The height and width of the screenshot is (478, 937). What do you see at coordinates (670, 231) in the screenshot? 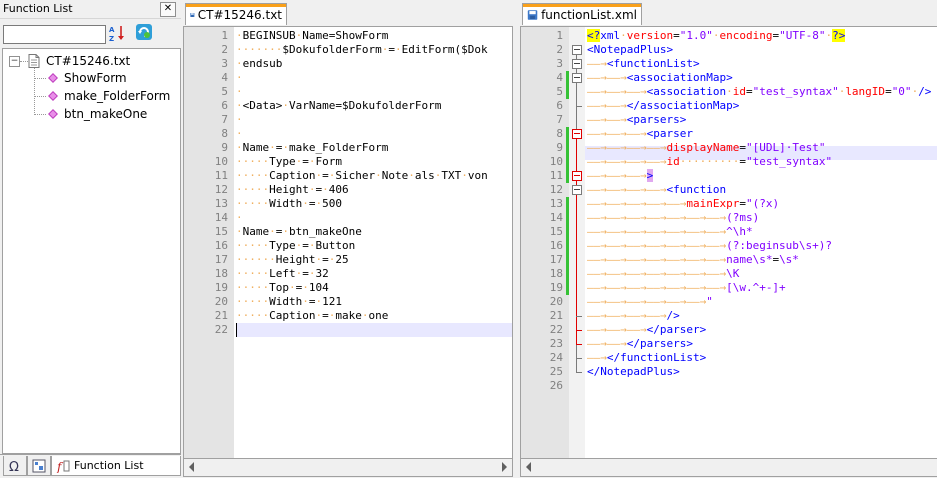
I see `code-line: ——→——→——→——→——→——→——→^\h*` at bounding box center [670, 231].